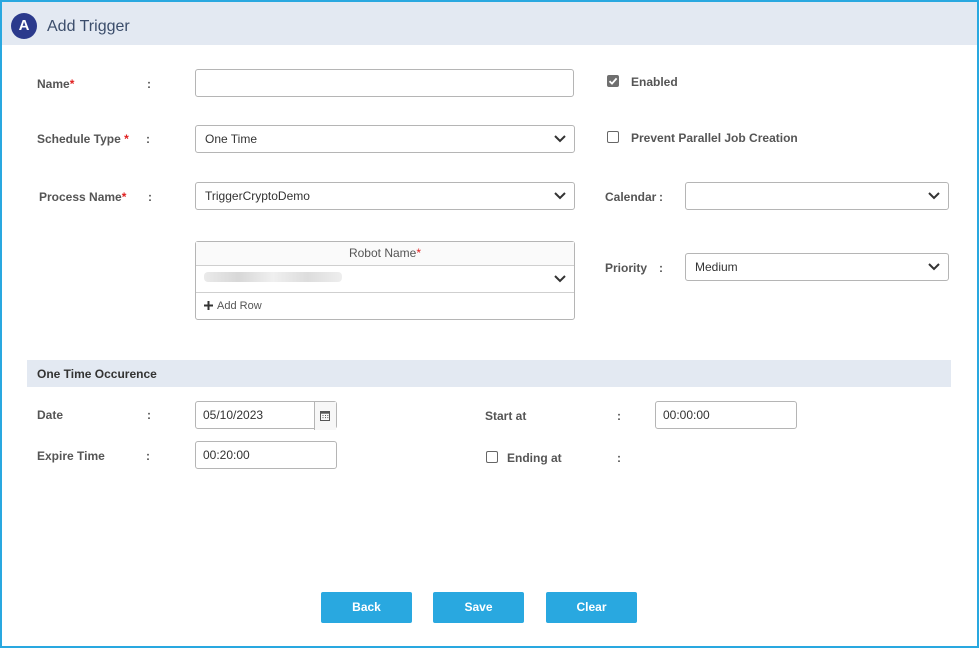  What do you see at coordinates (50, 415) in the screenshot?
I see `date-label: Date` at bounding box center [50, 415].